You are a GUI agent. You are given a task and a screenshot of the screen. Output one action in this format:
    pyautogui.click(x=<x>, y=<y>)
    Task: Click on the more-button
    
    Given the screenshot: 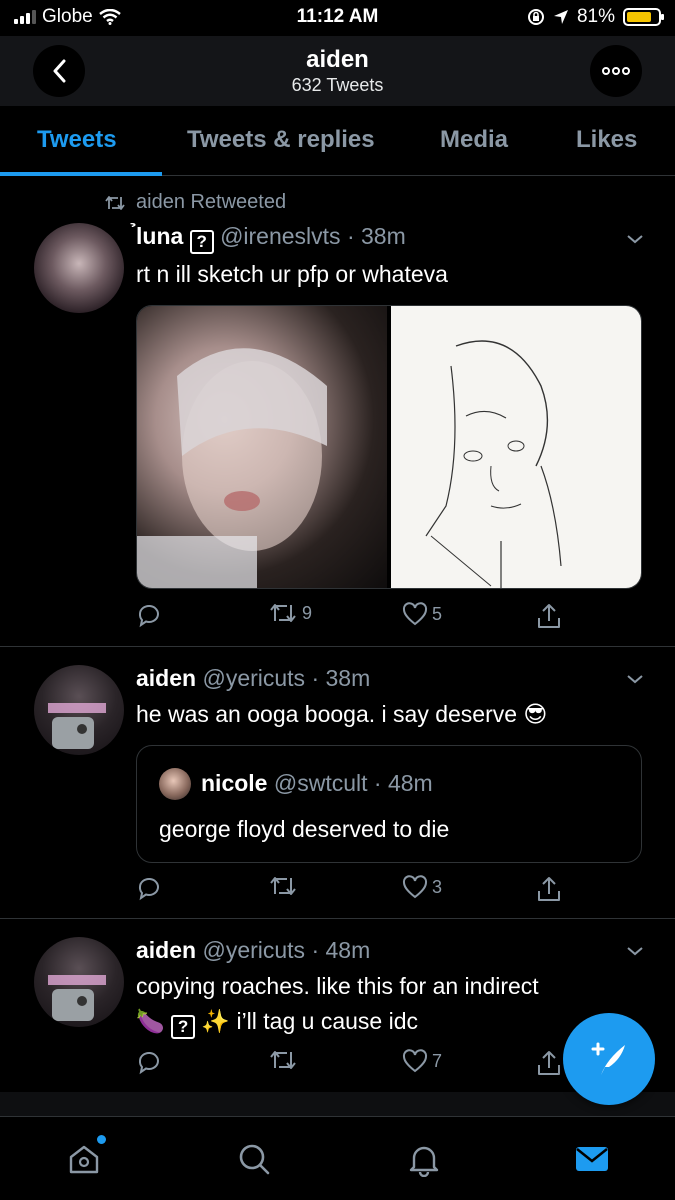 What is the action you would take?
    pyautogui.click(x=616, y=71)
    